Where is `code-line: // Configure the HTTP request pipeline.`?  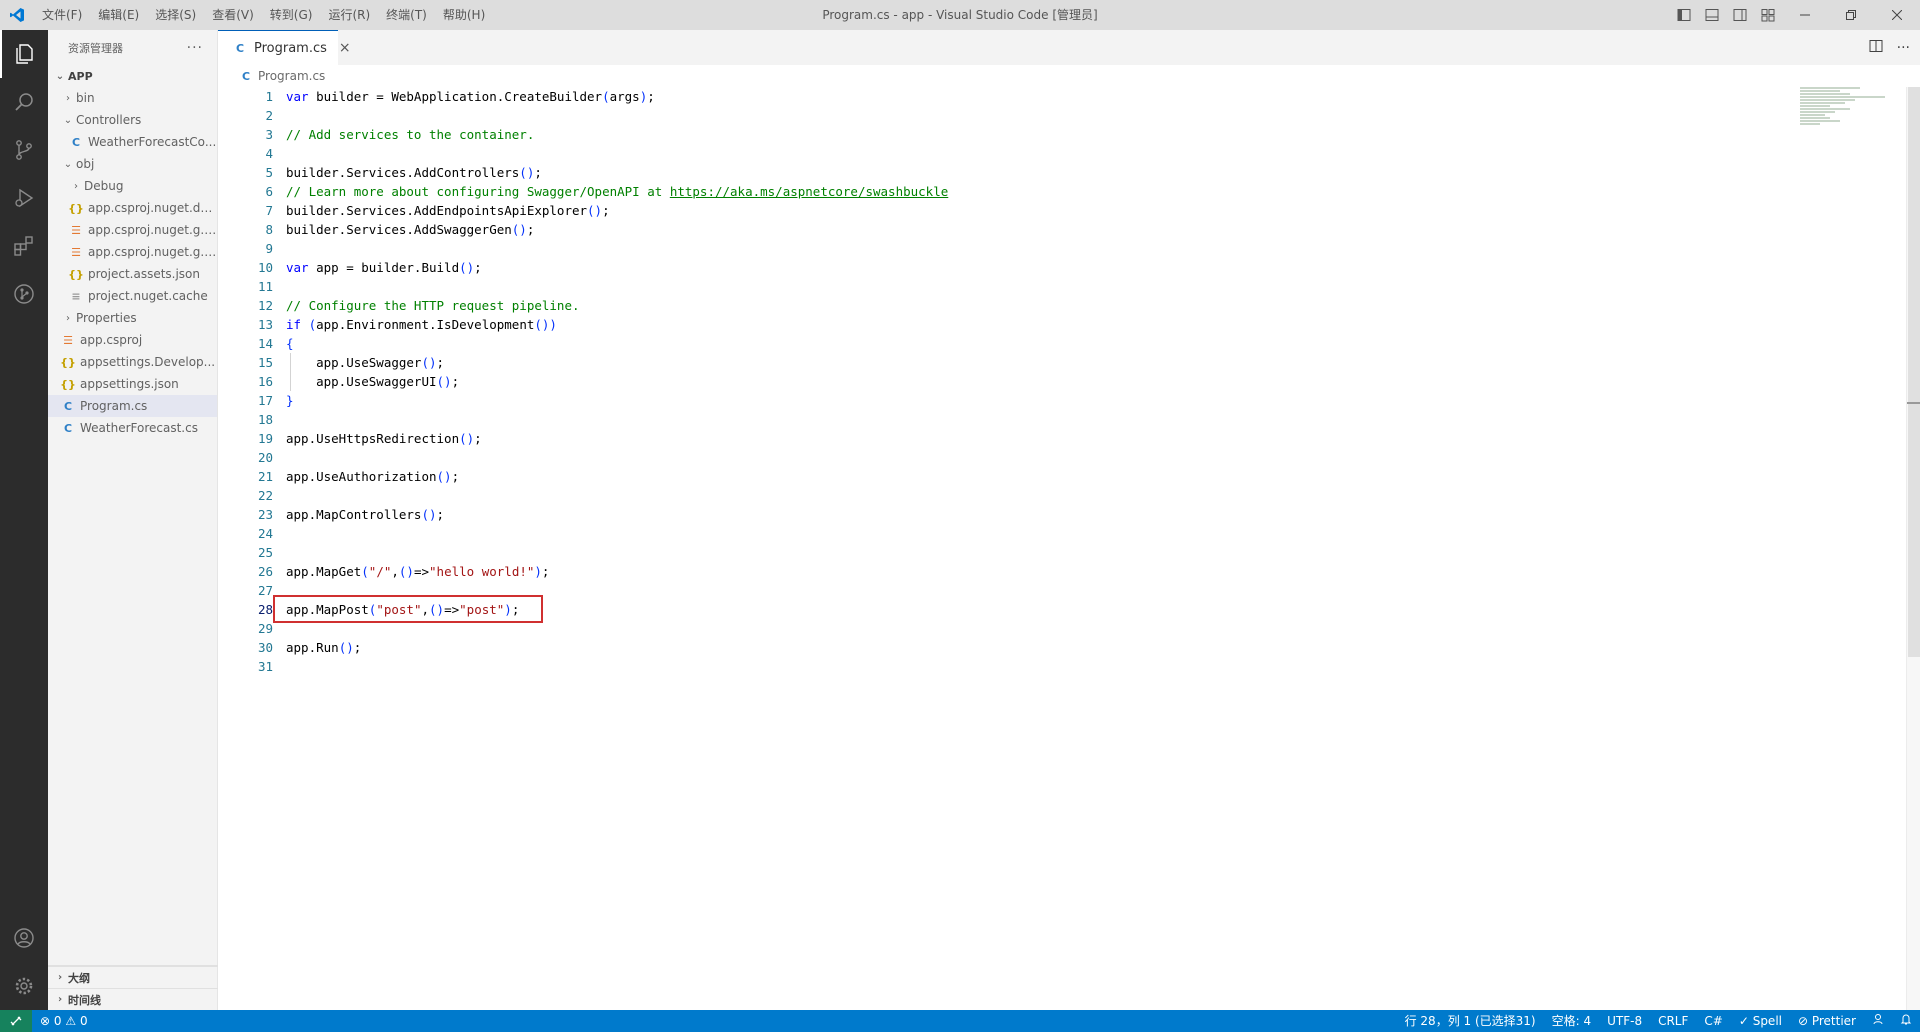 code-line: // Configure the HTTP request pipeline. is located at coordinates (617, 305).